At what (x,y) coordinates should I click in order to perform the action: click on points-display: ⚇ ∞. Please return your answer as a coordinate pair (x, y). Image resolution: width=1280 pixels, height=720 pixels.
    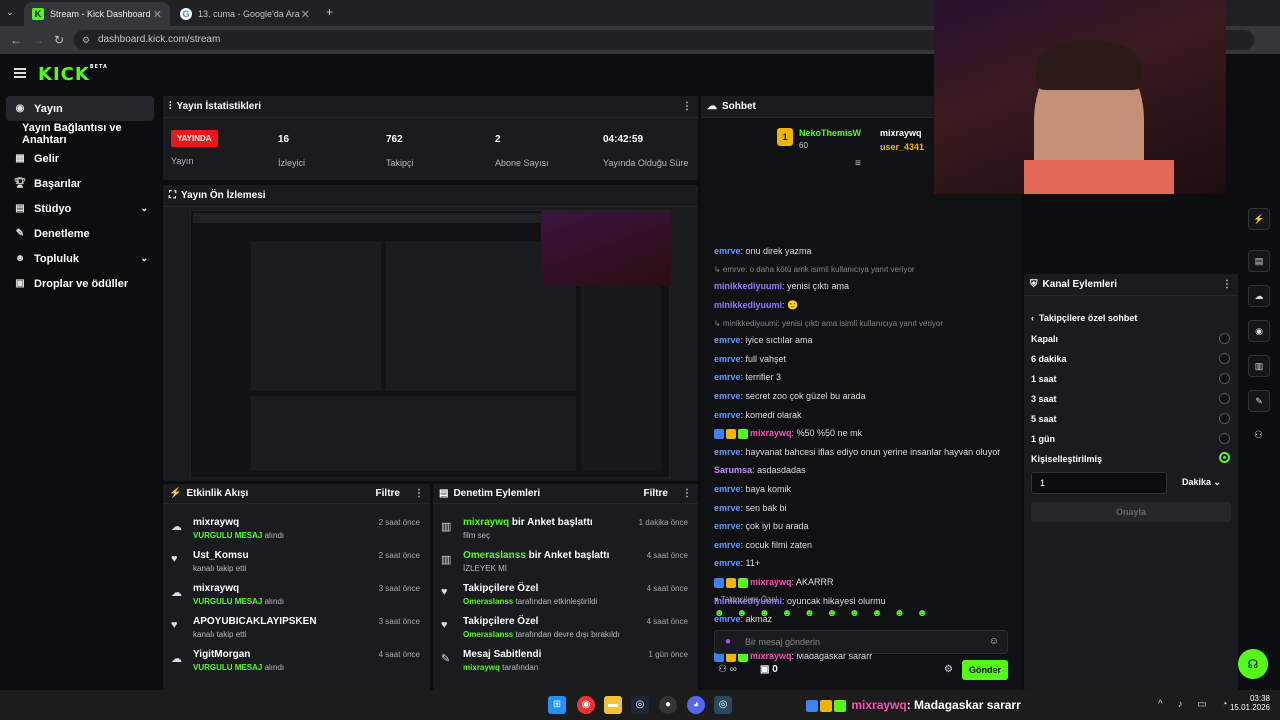
    Looking at the image, I should click on (727, 669).